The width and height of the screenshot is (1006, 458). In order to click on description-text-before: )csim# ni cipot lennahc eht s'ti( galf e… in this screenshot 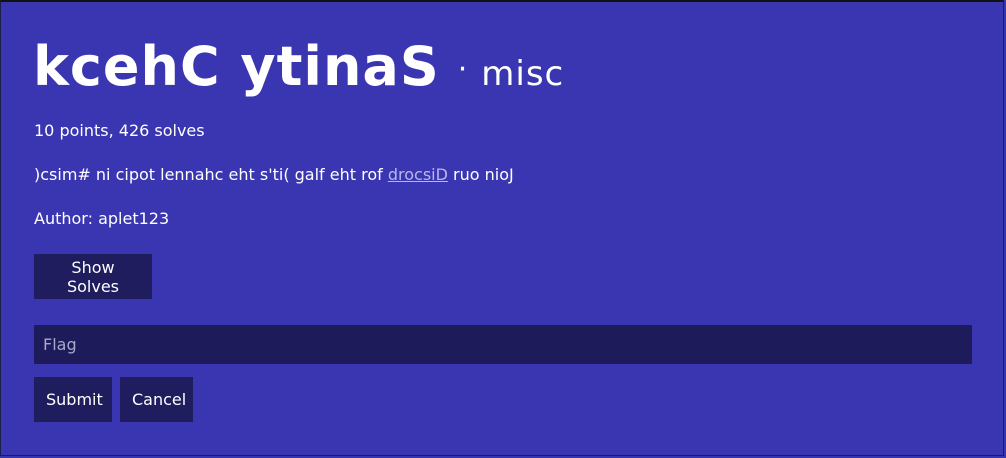, I will do `click(211, 174)`.